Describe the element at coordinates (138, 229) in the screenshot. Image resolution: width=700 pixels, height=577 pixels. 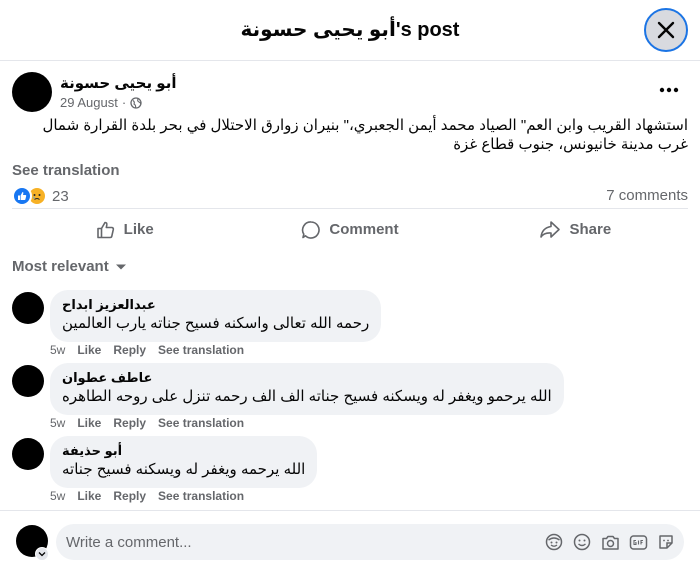
I see `like-label: Like` at that location.